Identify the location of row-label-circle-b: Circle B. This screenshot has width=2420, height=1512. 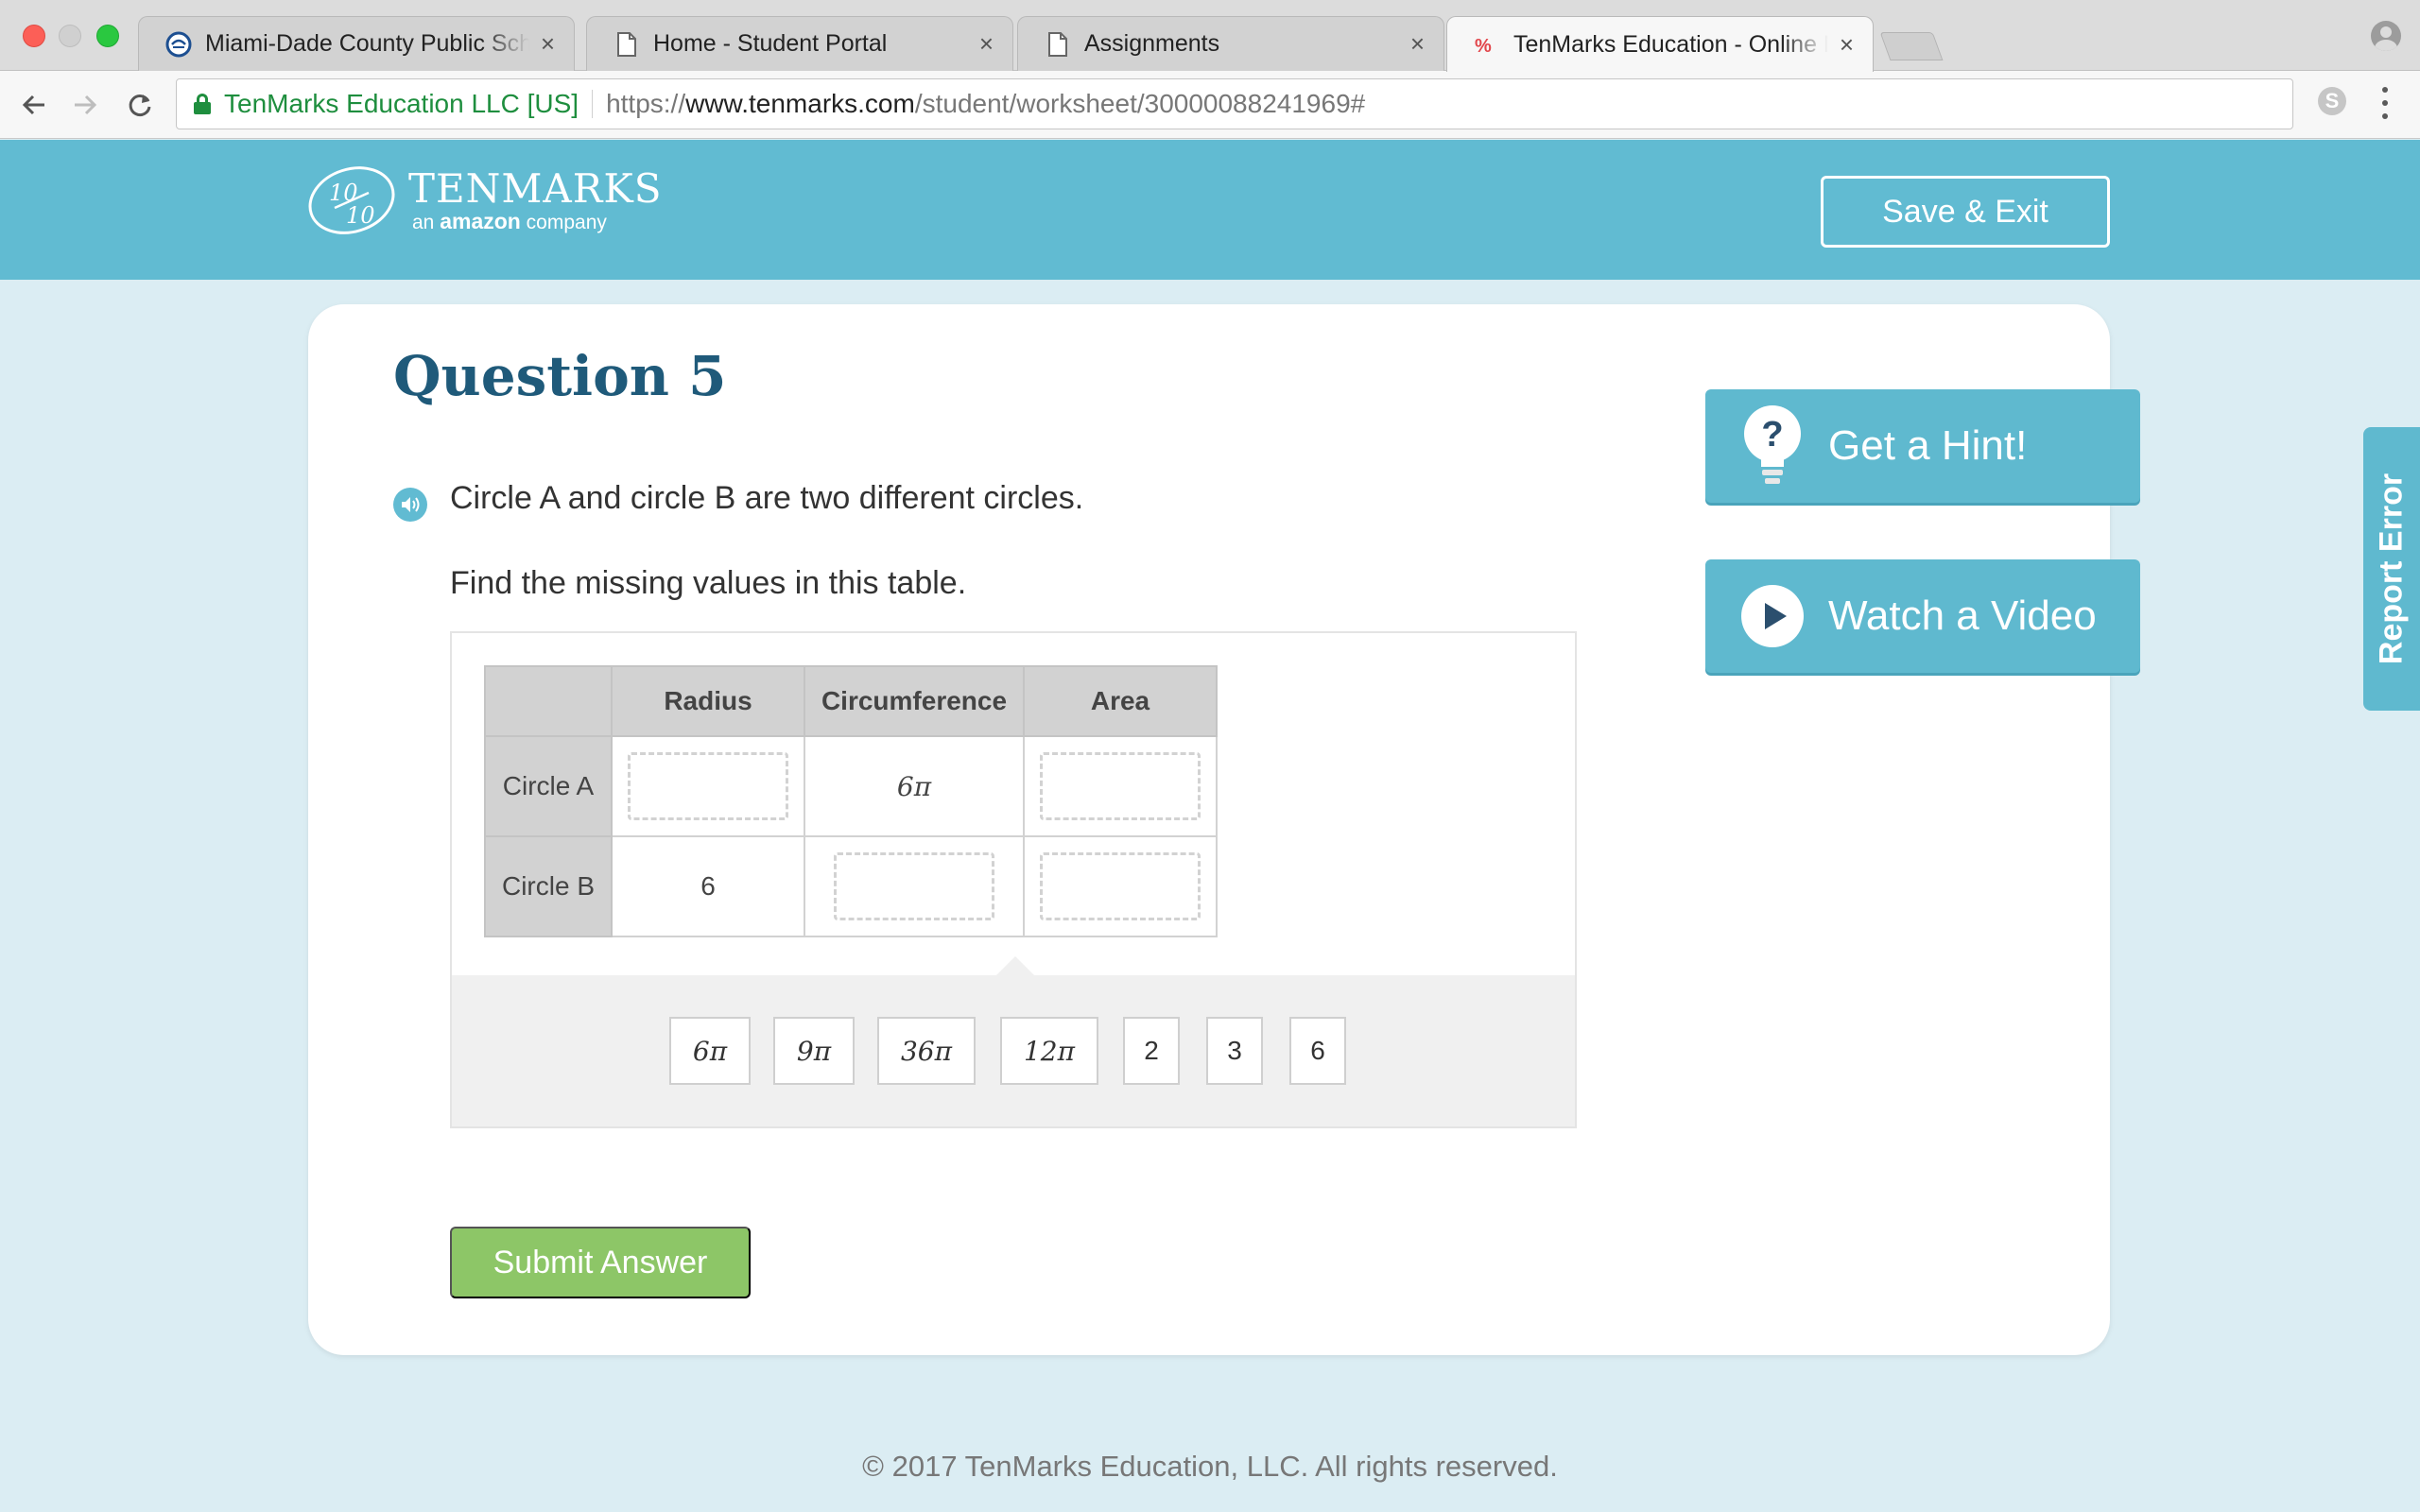
(548, 886).